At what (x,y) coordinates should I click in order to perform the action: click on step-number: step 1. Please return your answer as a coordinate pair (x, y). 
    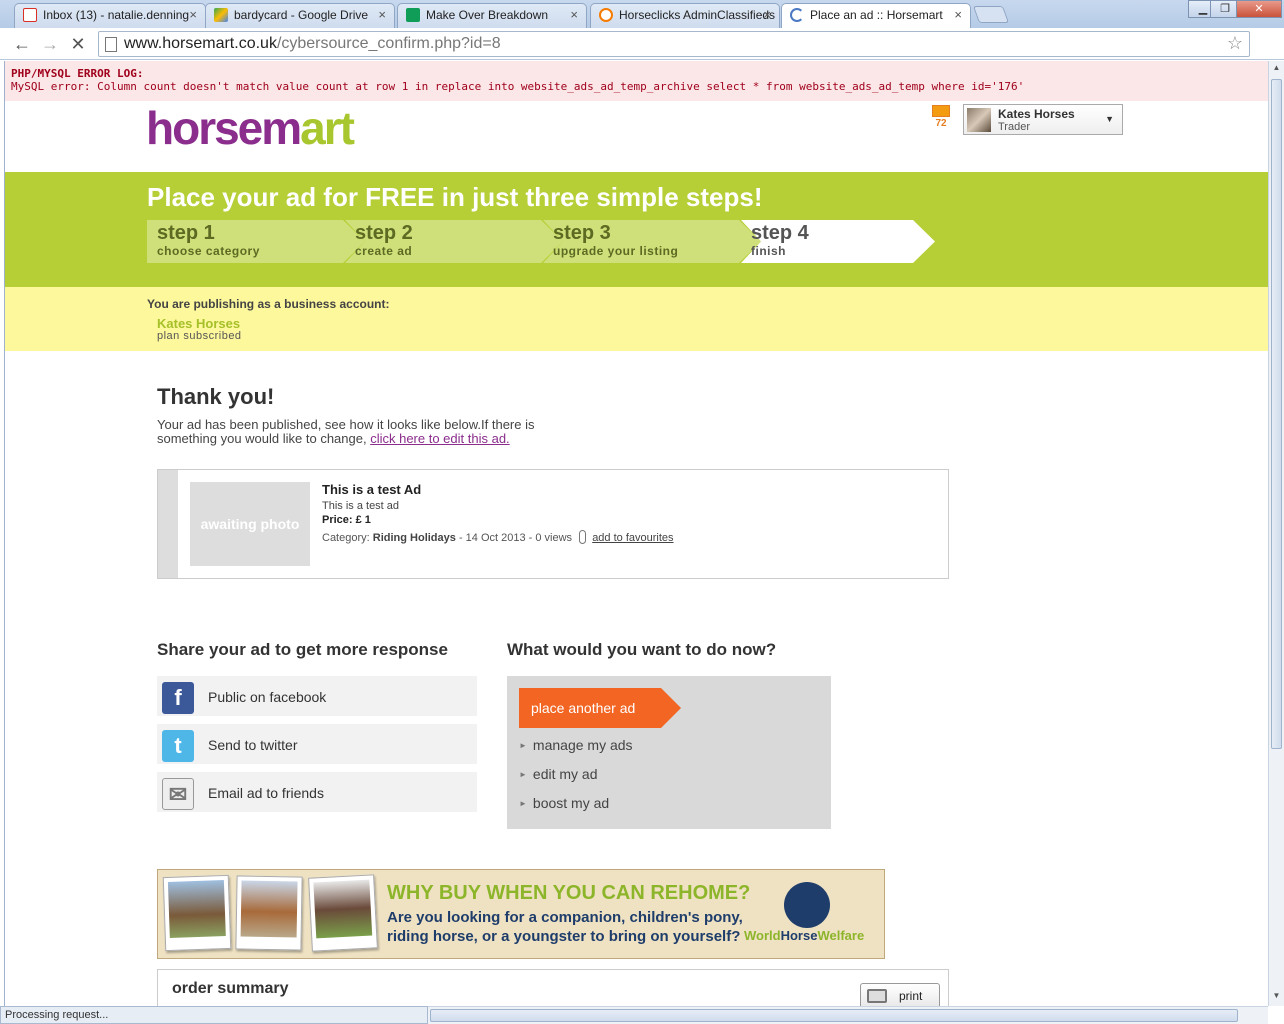
    Looking at the image, I should click on (186, 233).